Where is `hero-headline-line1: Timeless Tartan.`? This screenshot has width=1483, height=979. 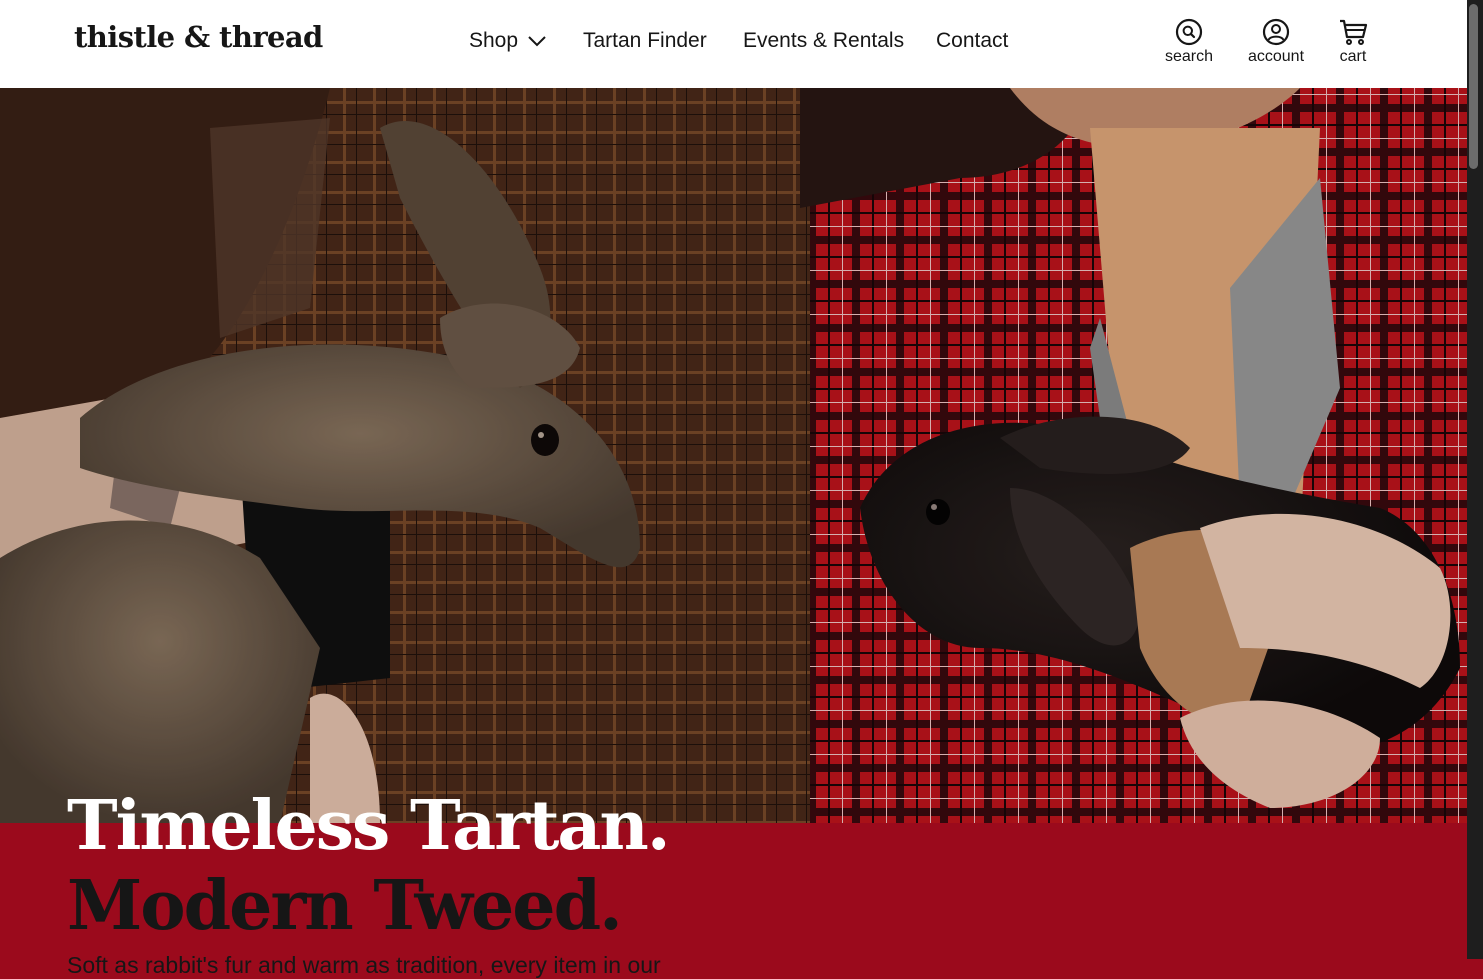
hero-headline-line1: Timeless Tartan. is located at coordinates (369, 825).